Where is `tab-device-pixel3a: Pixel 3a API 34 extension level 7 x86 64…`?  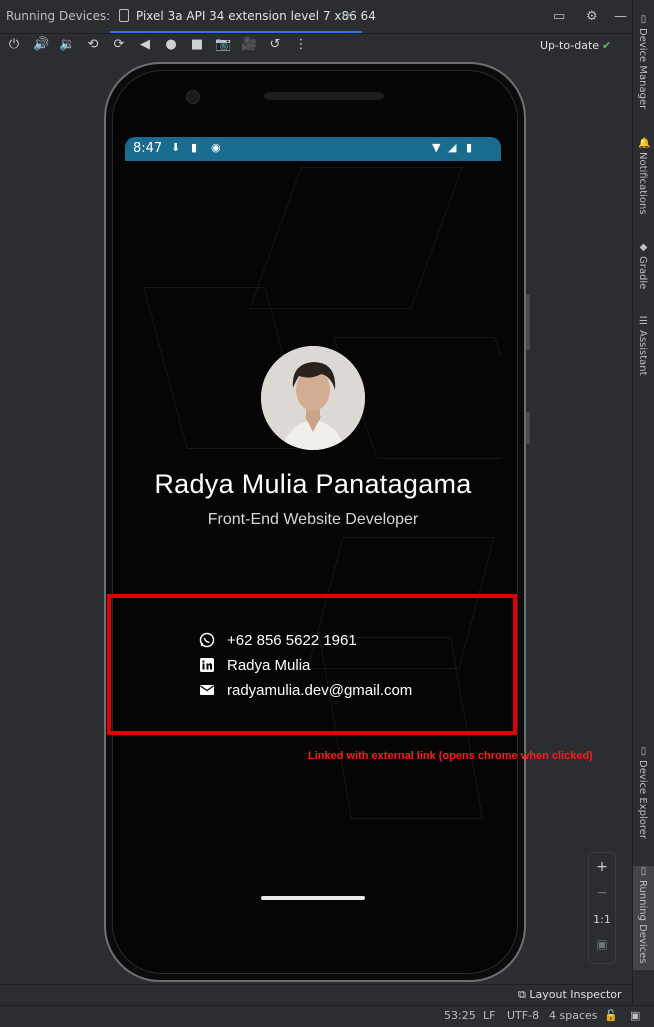
tab-device-pixel3a: Pixel 3a API 34 extension level 7 x86 64… is located at coordinates (243, 16).